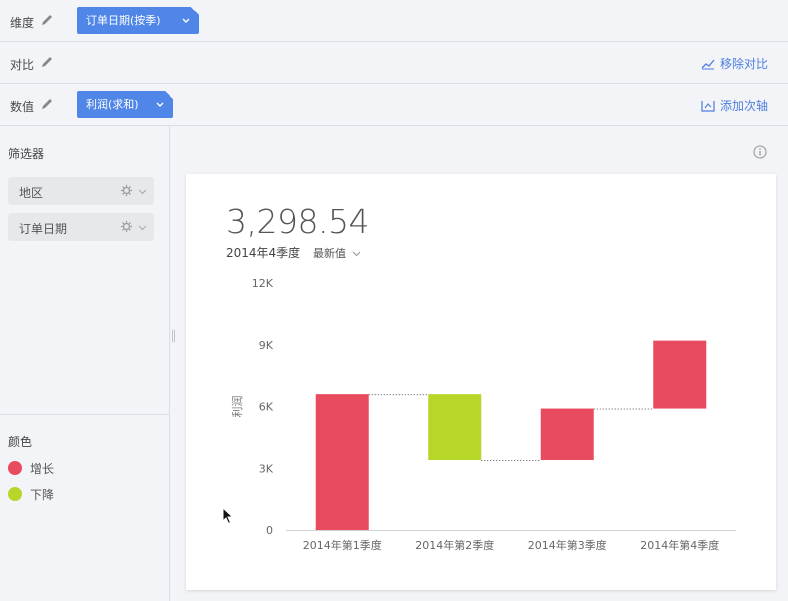 The width and height of the screenshot is (788, 601). I want to click on dimension-chip: 订单日期(按季), so click(138, 20).